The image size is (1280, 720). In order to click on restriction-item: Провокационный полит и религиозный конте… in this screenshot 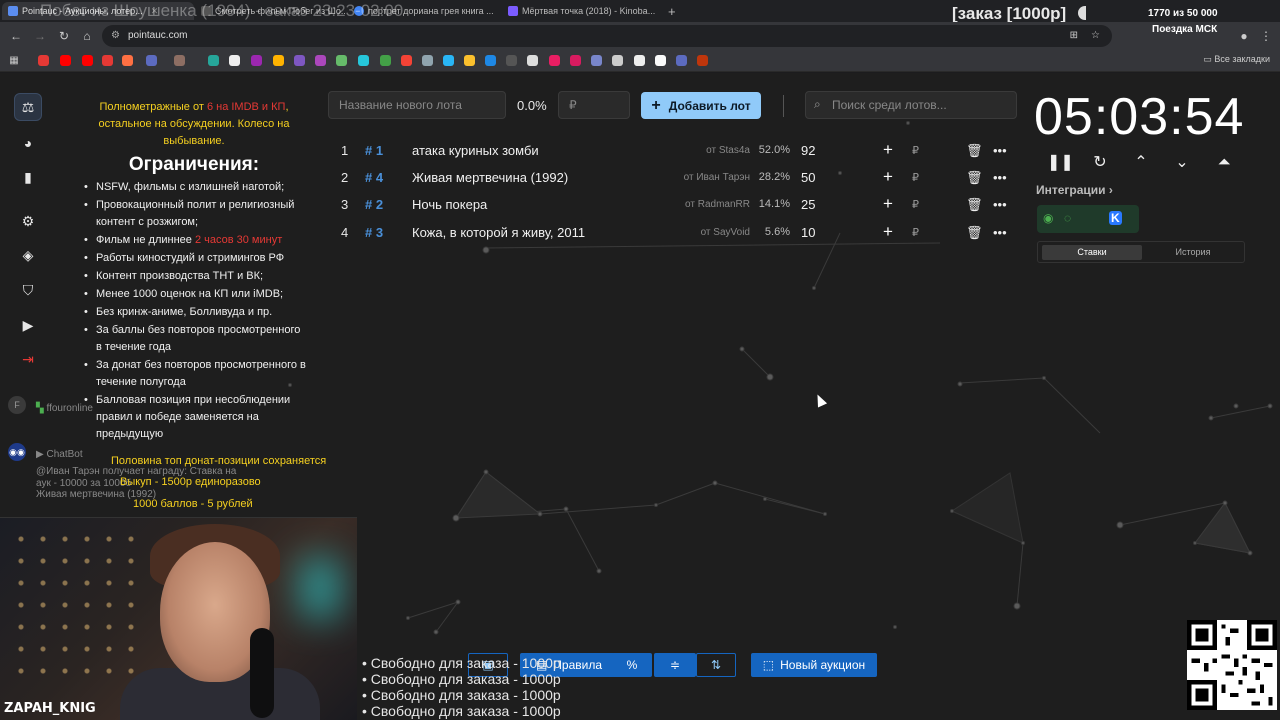, I will do `click(194, 214)`.